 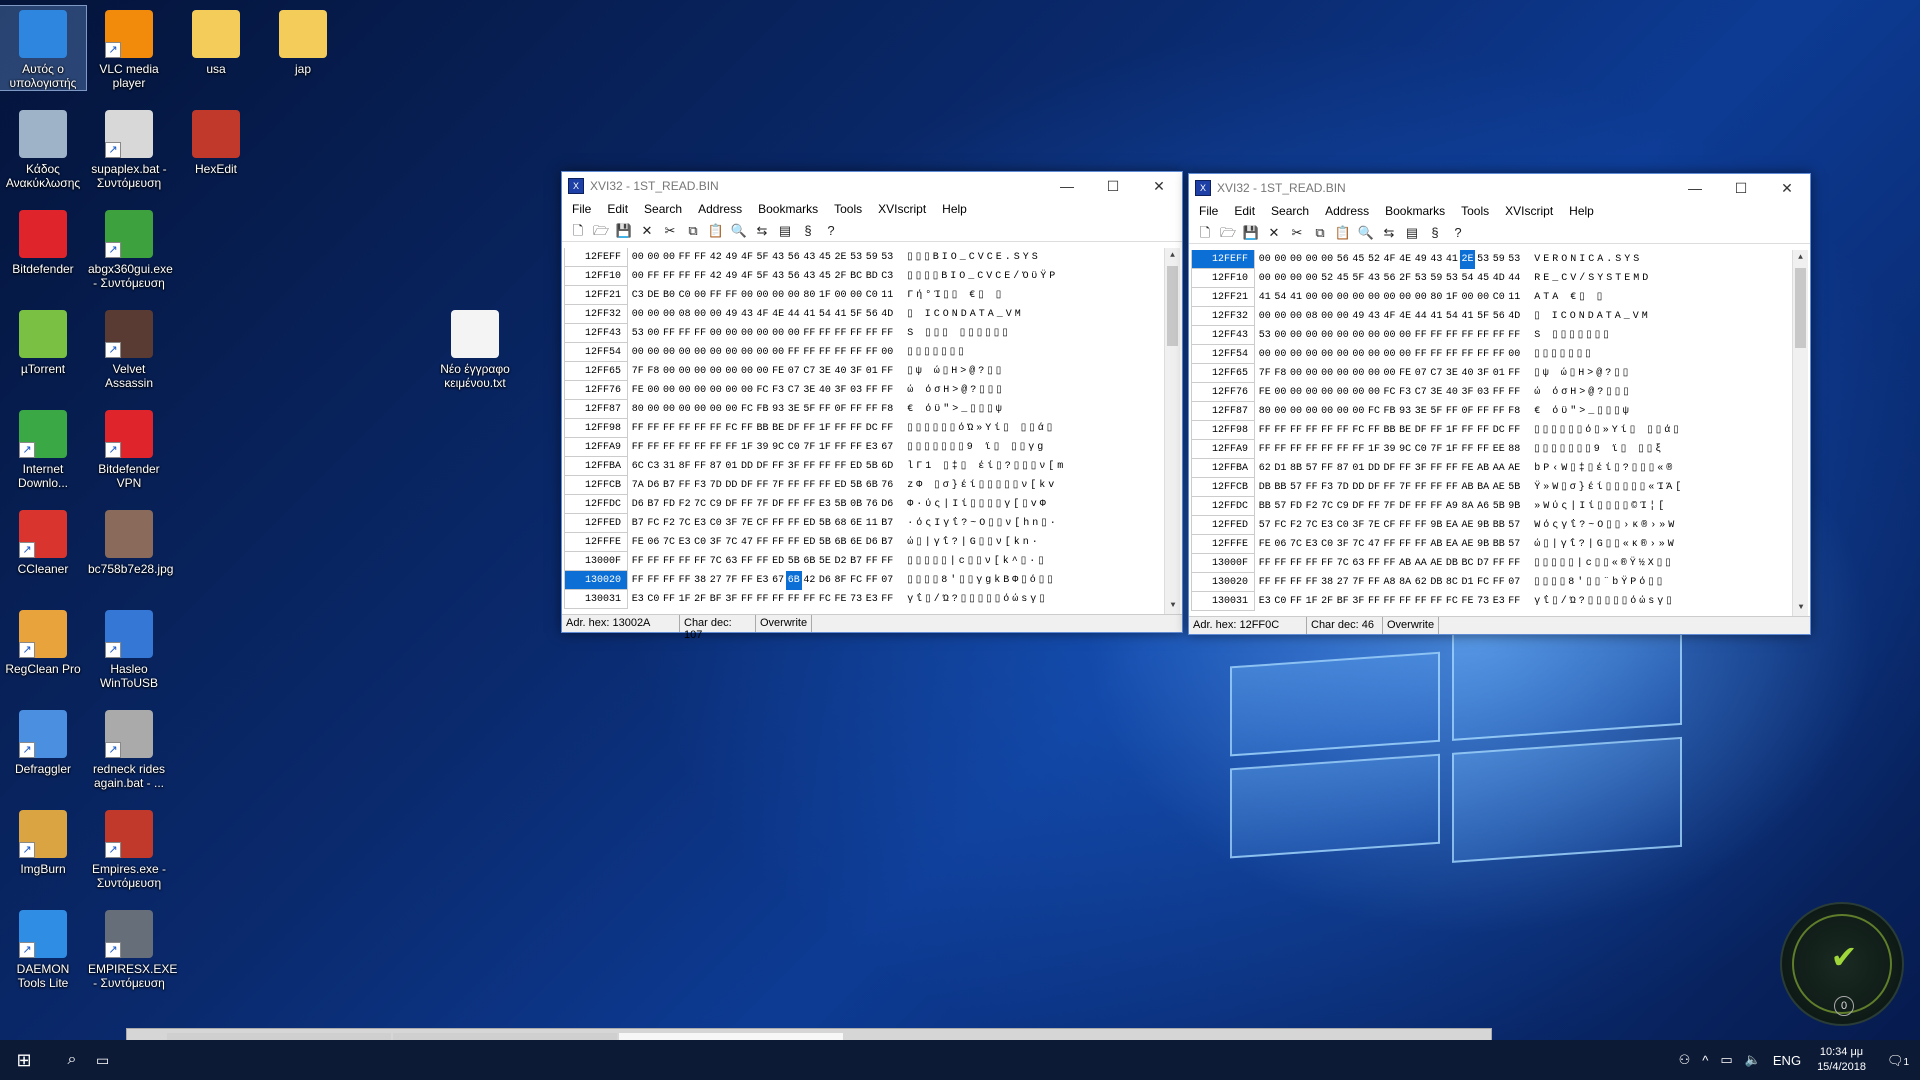 What do you see at coordinates (596, 257) in the screenshot?
I see `address-cell: 12FEFF` at bounding box center [596, 257].